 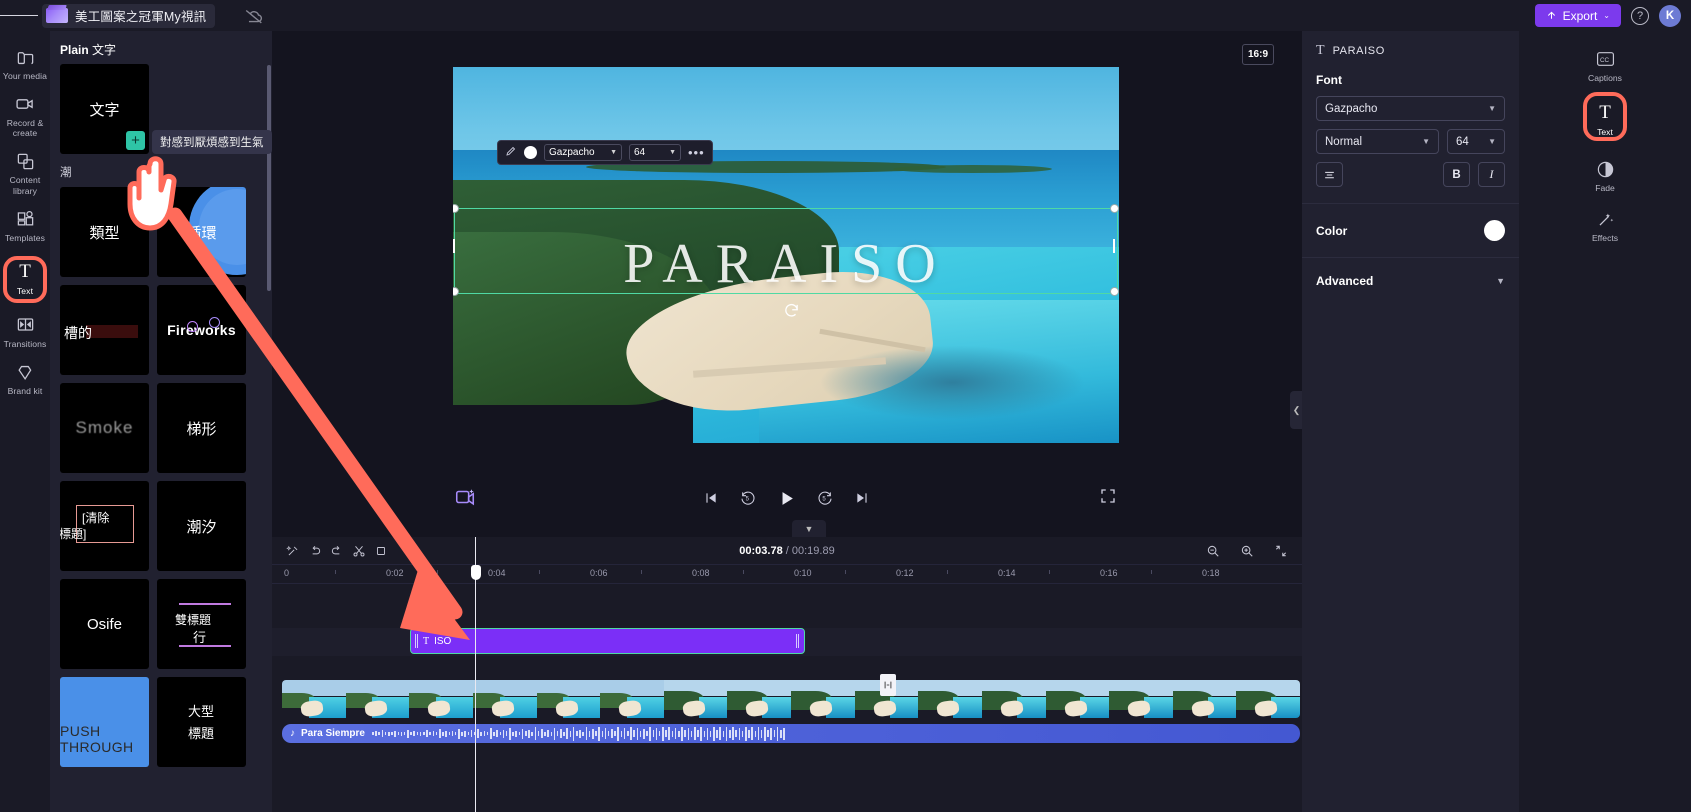 What do you see at coordinates (201, 232) in the screenshot?
I see `text-template-tile: 循環` at bounding box center [201, 232].